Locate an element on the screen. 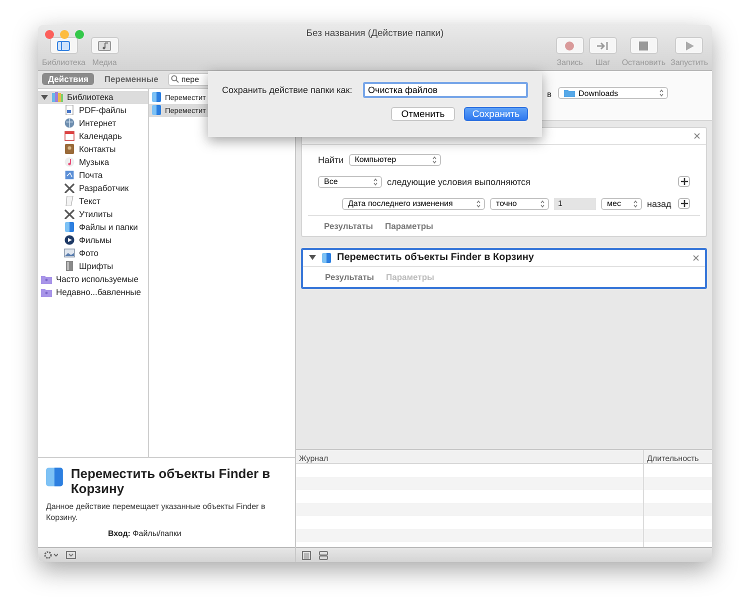 Image resolution: width=750 pixels, height=613 pixels. input-type: Вход: Файлы/папки is located at coordinates (145, 533).